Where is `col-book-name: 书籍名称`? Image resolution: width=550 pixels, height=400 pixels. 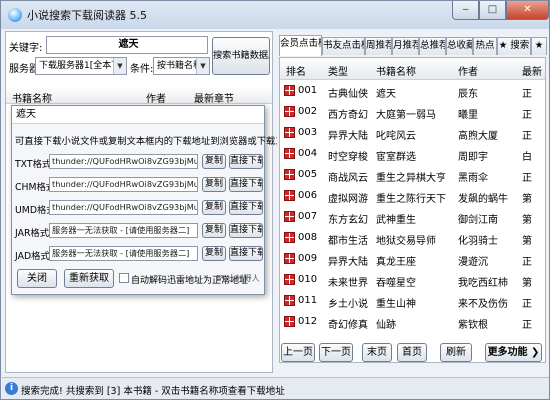 col-book-name: 书籍名称 is located at coordinates (396, 70).